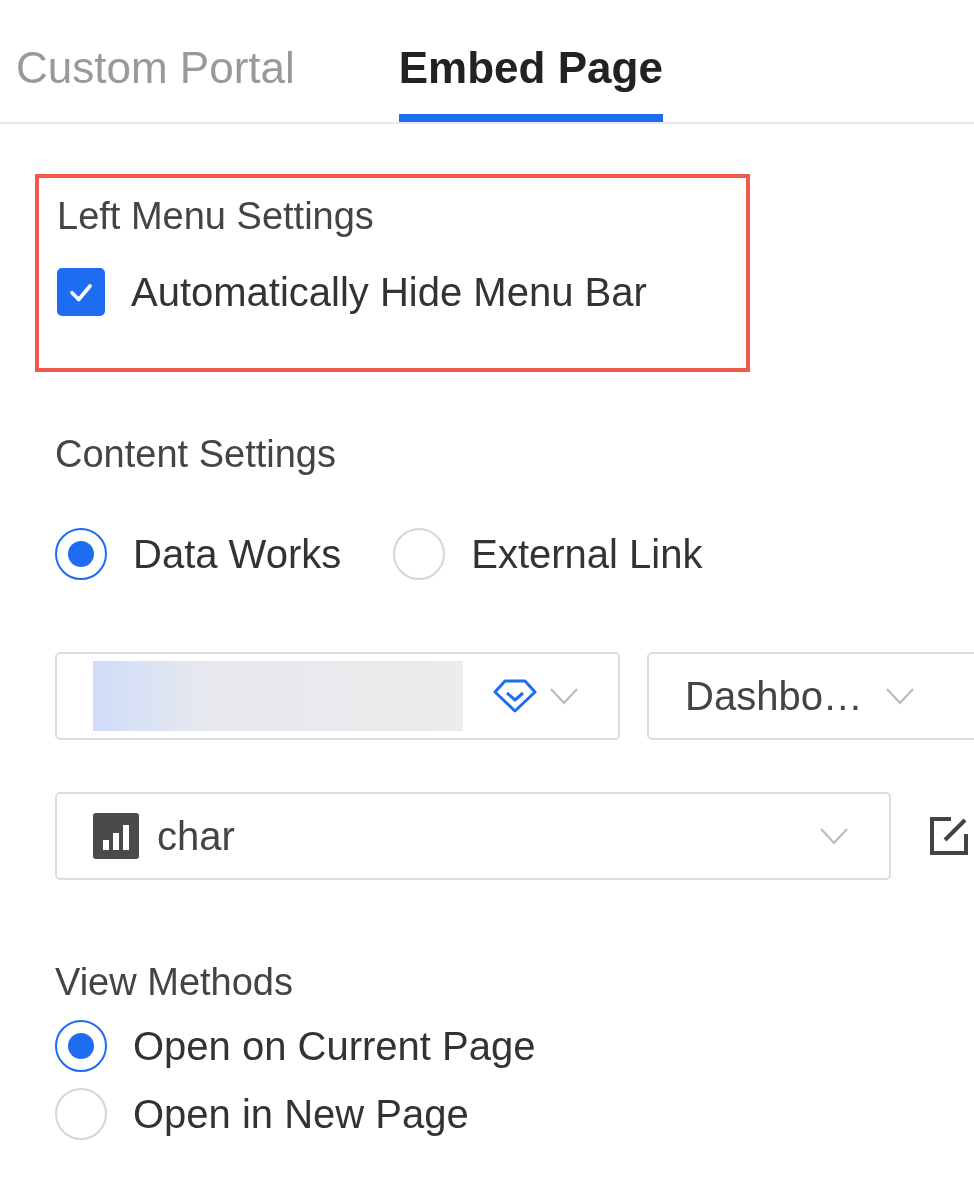 The image size is (974, 1178). What do you see at coordinates (301, 1114) in the screenshot?
I see `radio-label: Open in New Page` at bounding box center [301, 1114].